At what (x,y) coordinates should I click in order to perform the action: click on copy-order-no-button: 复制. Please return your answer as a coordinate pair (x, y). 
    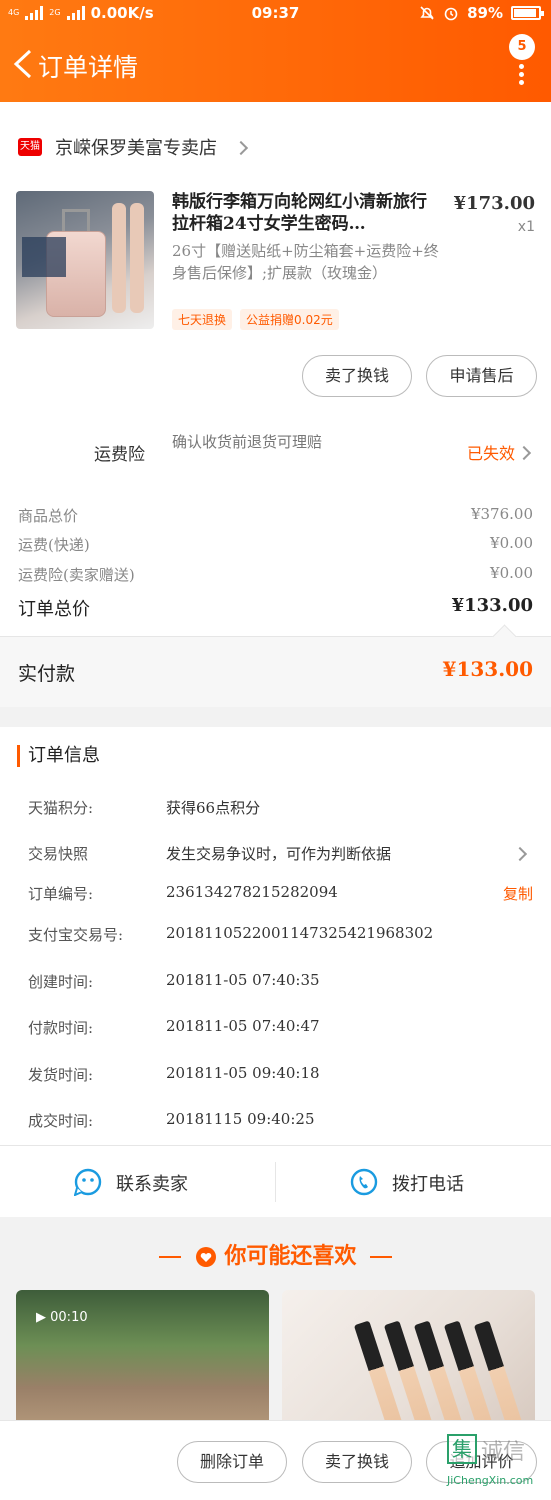
    Looking at the image, I should click on (518, 893).